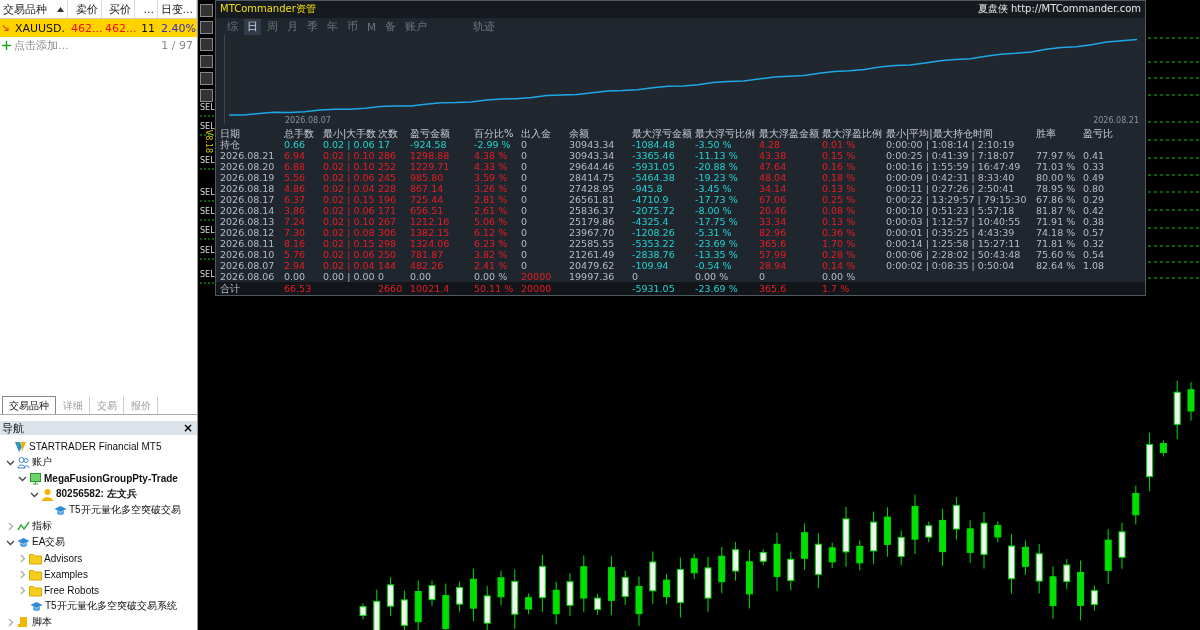  What do you see at coordinates (349, 188) in the screenshot?
I see `table-cell-text: 0.02 | 0.04` at bounding box center [349, 188].